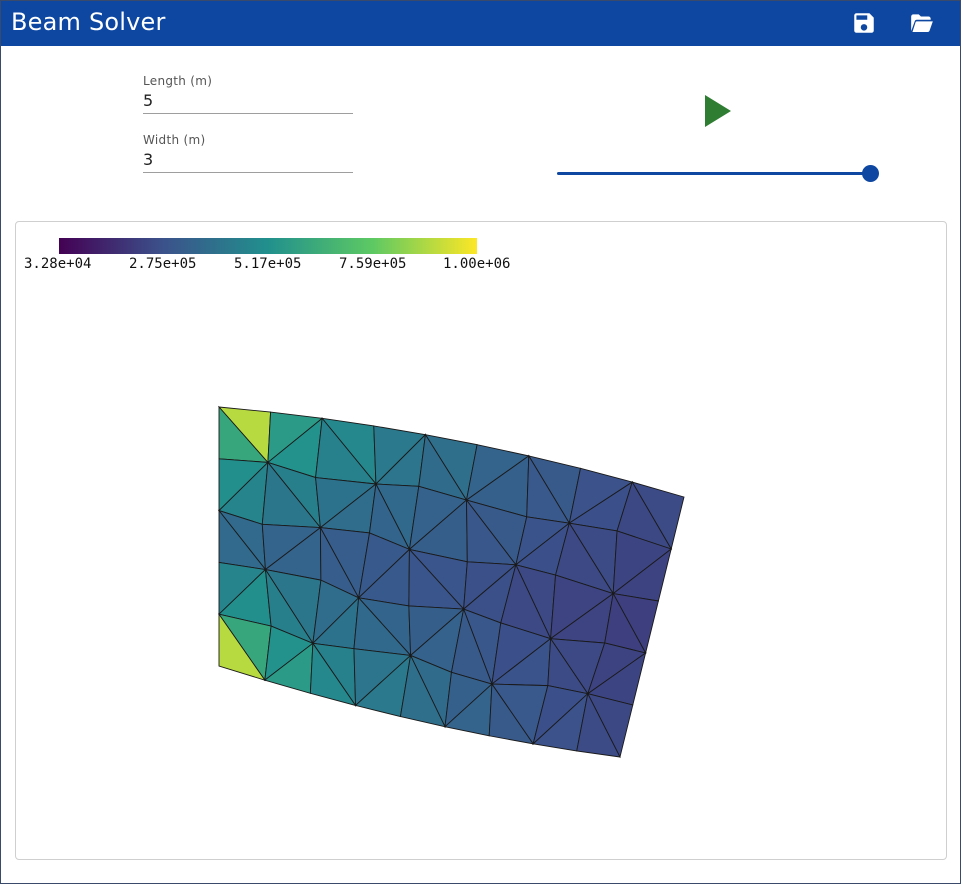  I want to click on app-title: Beam Solver, so click(88, 22).